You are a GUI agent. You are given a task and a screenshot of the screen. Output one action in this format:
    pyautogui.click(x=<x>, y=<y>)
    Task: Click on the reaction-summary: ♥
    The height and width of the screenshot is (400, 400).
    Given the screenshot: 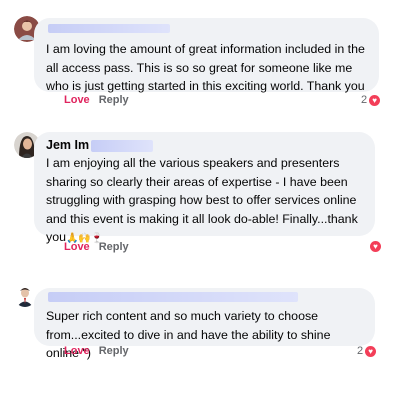 What is the action you would take?
    pyautogui.click(x=374, y=246)
    